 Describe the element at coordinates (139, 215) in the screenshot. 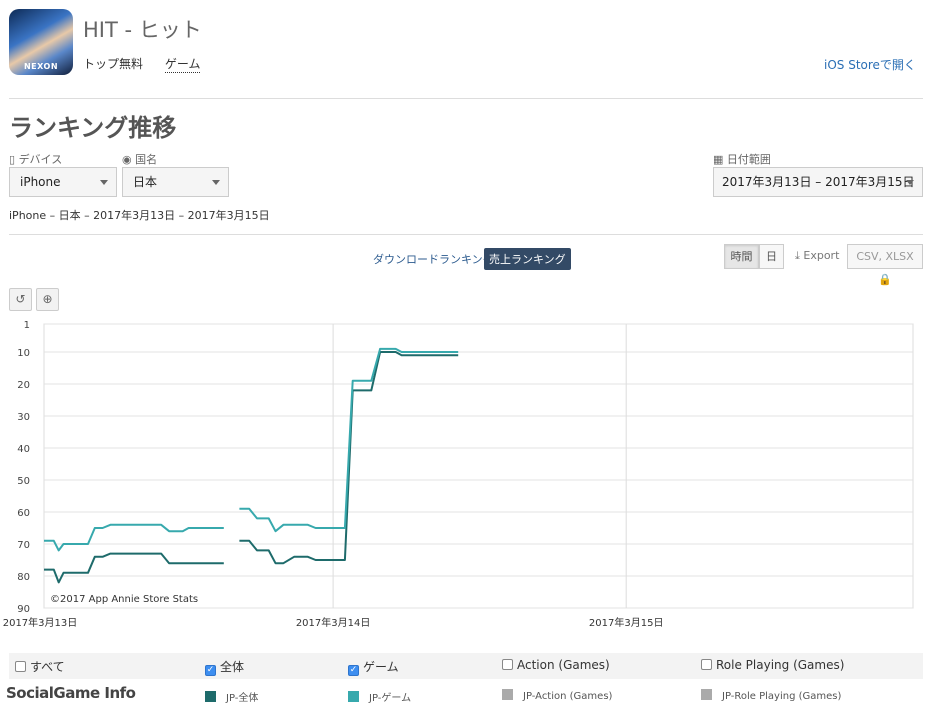

I see `filter-summary: iPhone – 日本 – 2017年3月13日 – 2017年3月15日` at that location.